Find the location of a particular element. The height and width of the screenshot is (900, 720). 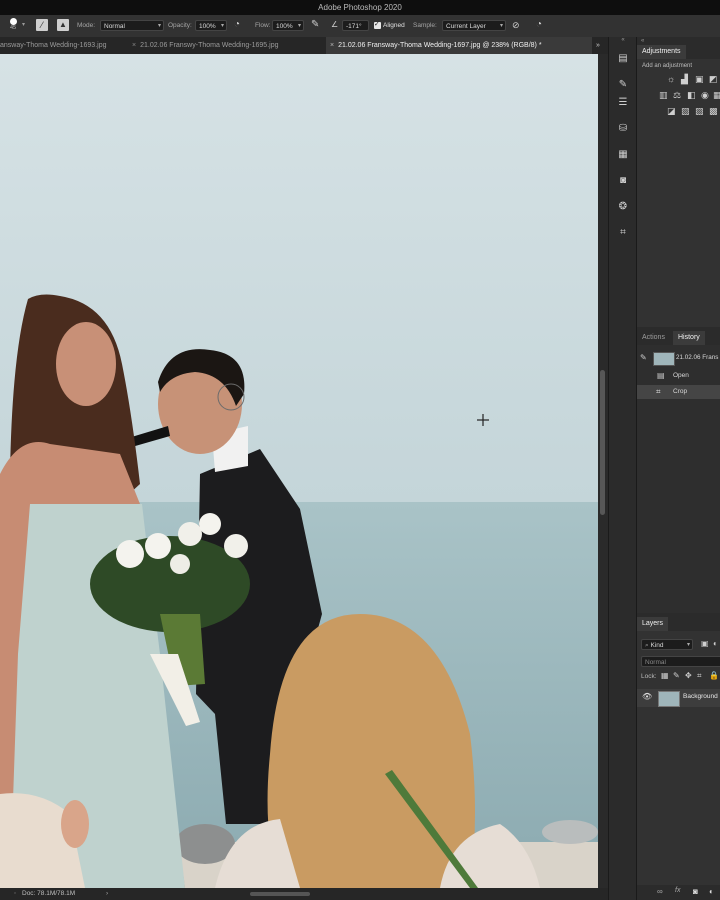

opacity-value: 100% is located at coordinates (207, 26).